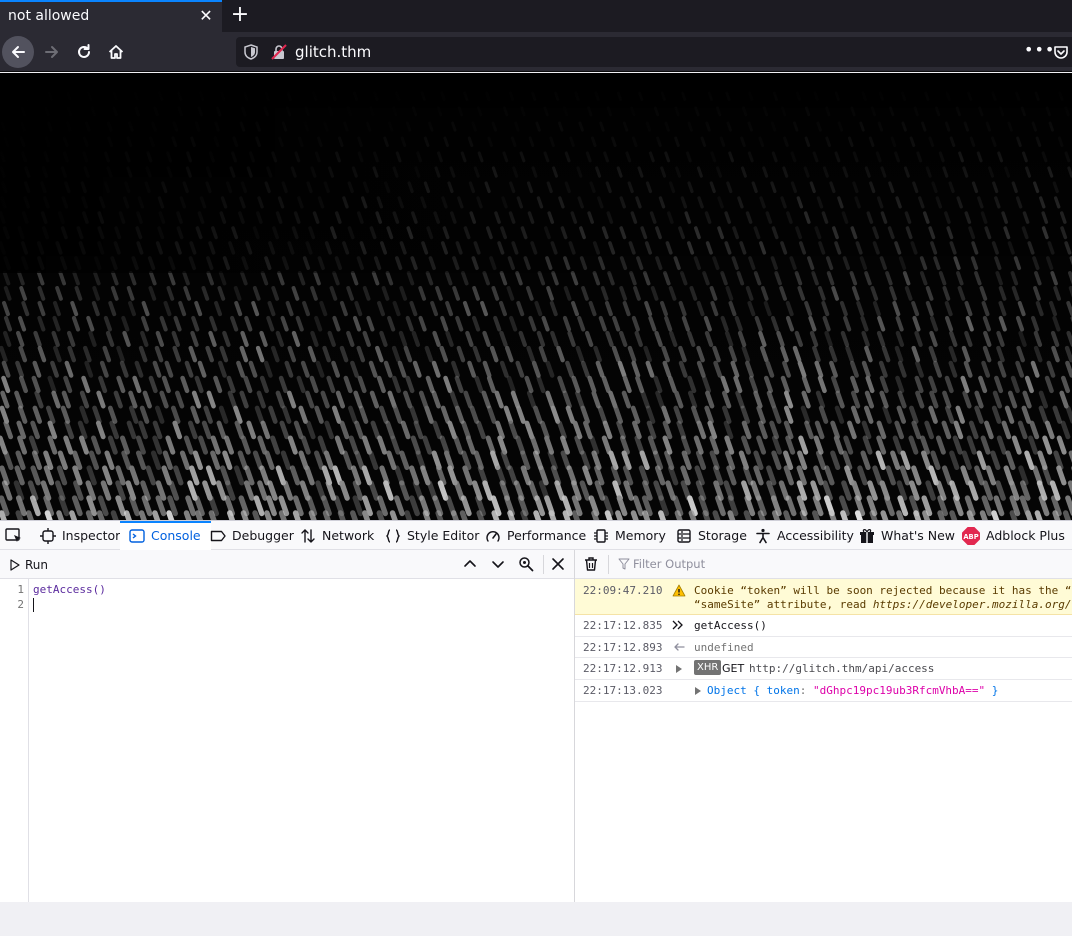 The image size is (1072, 936). I want to click on xhr-badge: XHR, so click(708, 667).